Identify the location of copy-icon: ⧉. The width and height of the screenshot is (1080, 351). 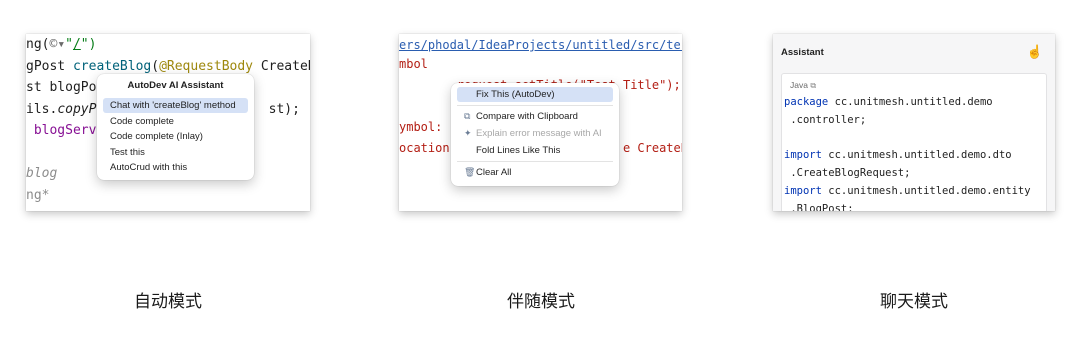
(813, 85).